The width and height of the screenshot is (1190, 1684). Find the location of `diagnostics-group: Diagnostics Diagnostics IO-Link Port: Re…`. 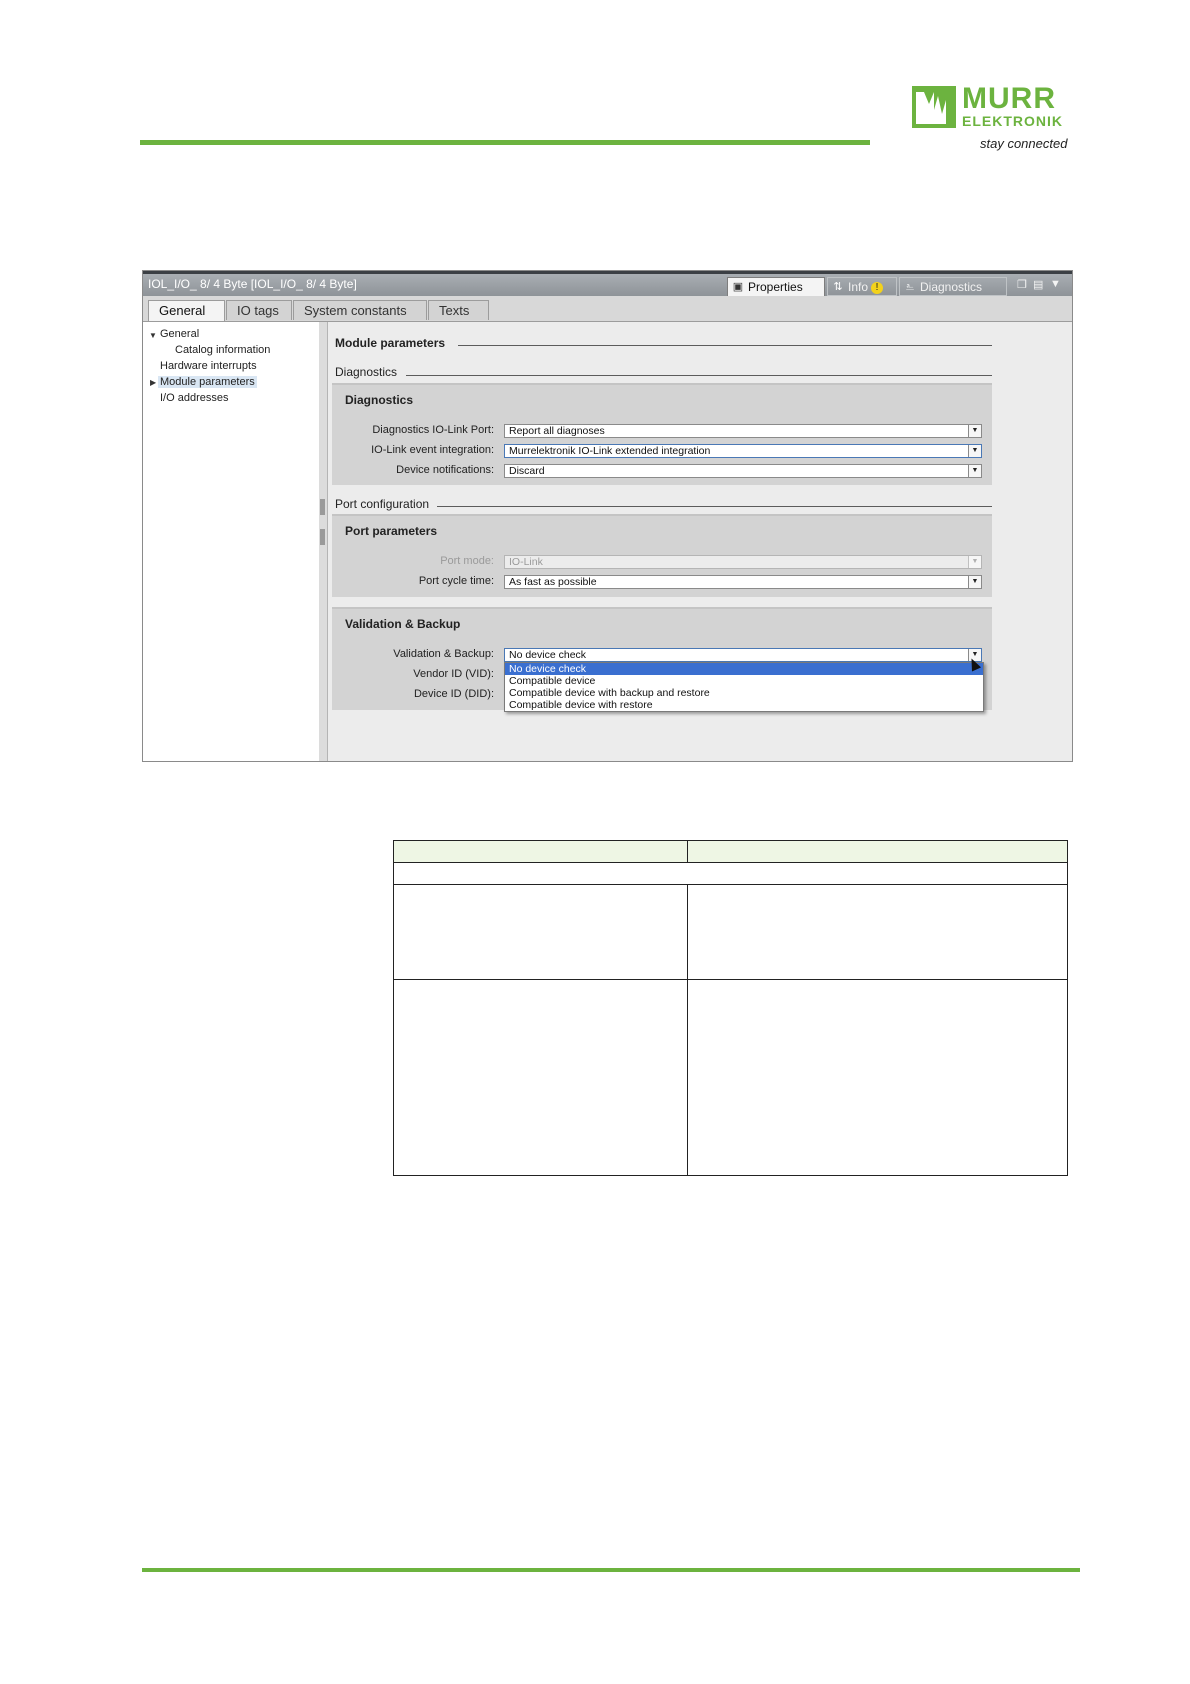

diagnostics-group: Diagnostics Diagnostics IO-Link Port: Re… is located at coordinates (662, 434).